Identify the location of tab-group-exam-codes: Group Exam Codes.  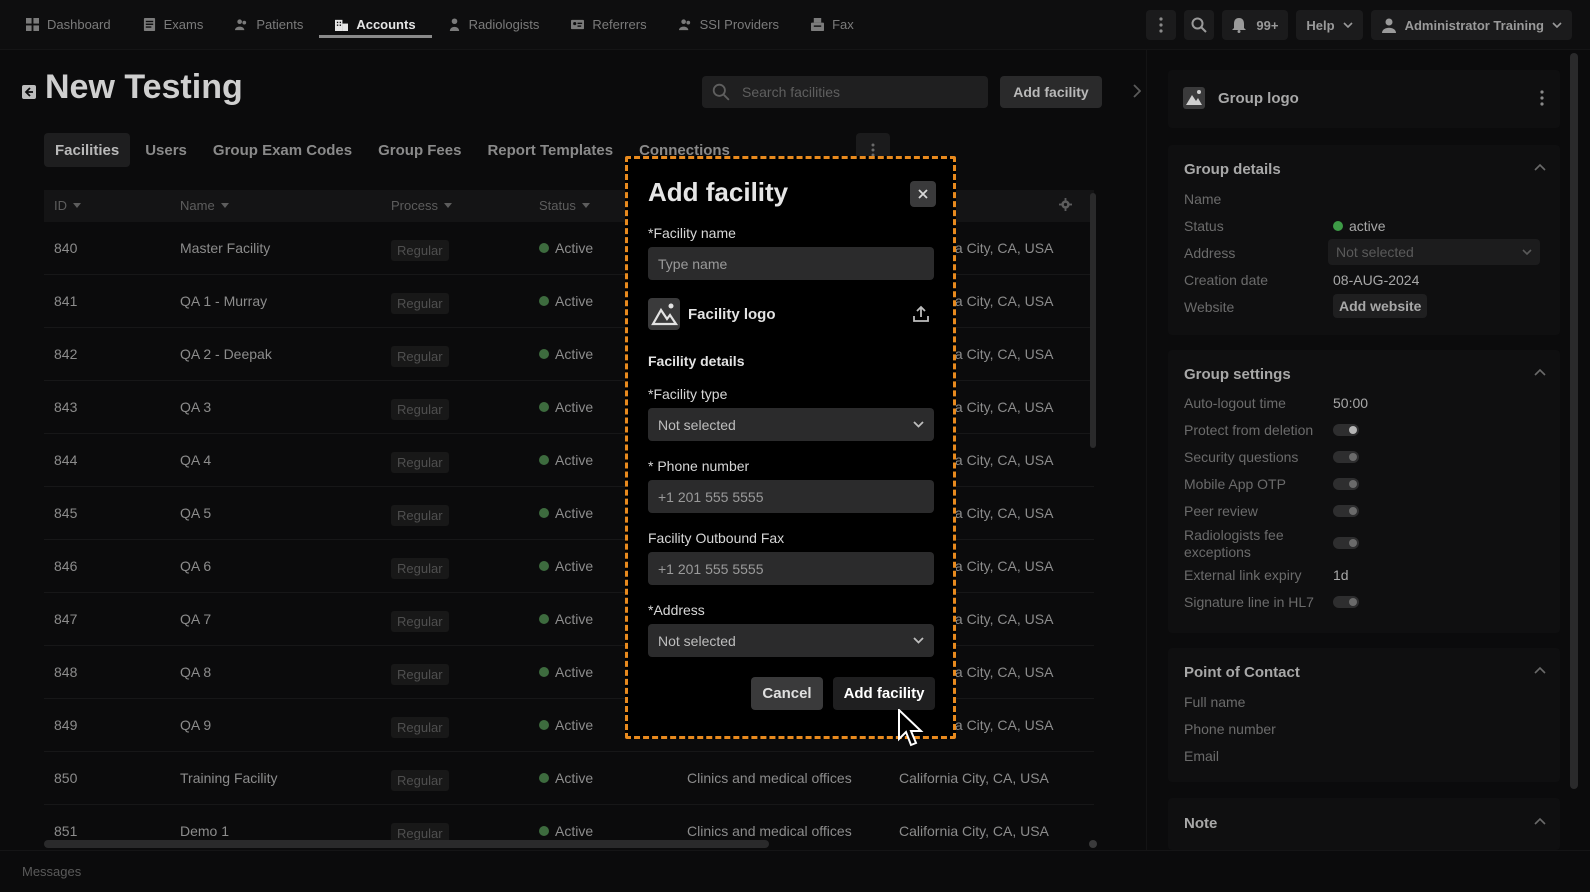
(282, 150).